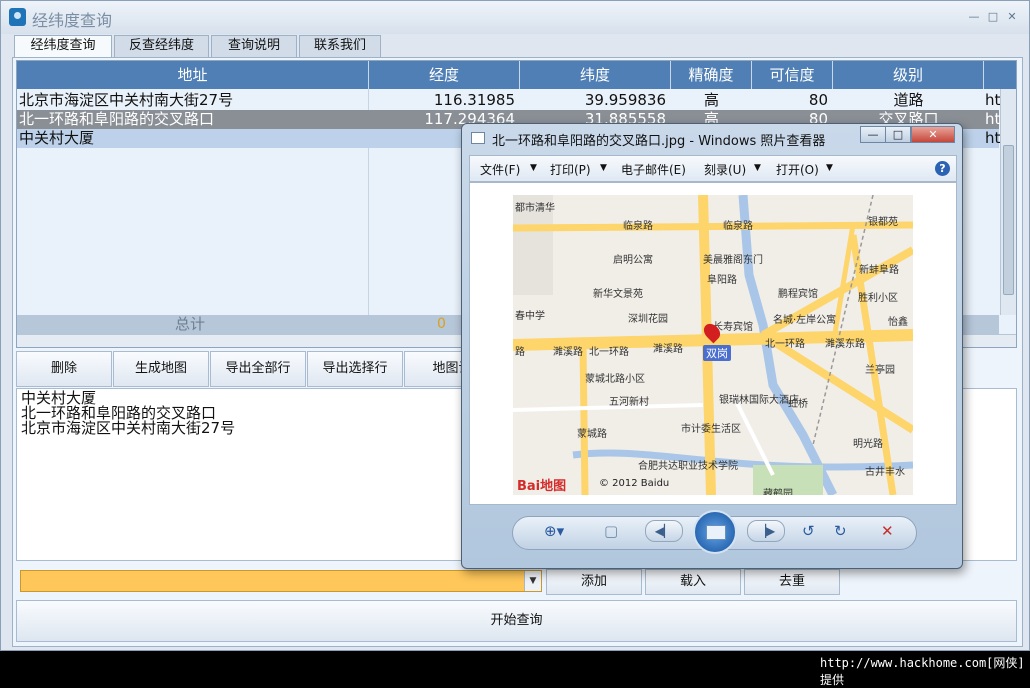 The image size is (1030, 688). What do you see at coordinates (908, 75) in the screenshot?
I see `column-header-level: 级别` at bounding box center [908, 75].